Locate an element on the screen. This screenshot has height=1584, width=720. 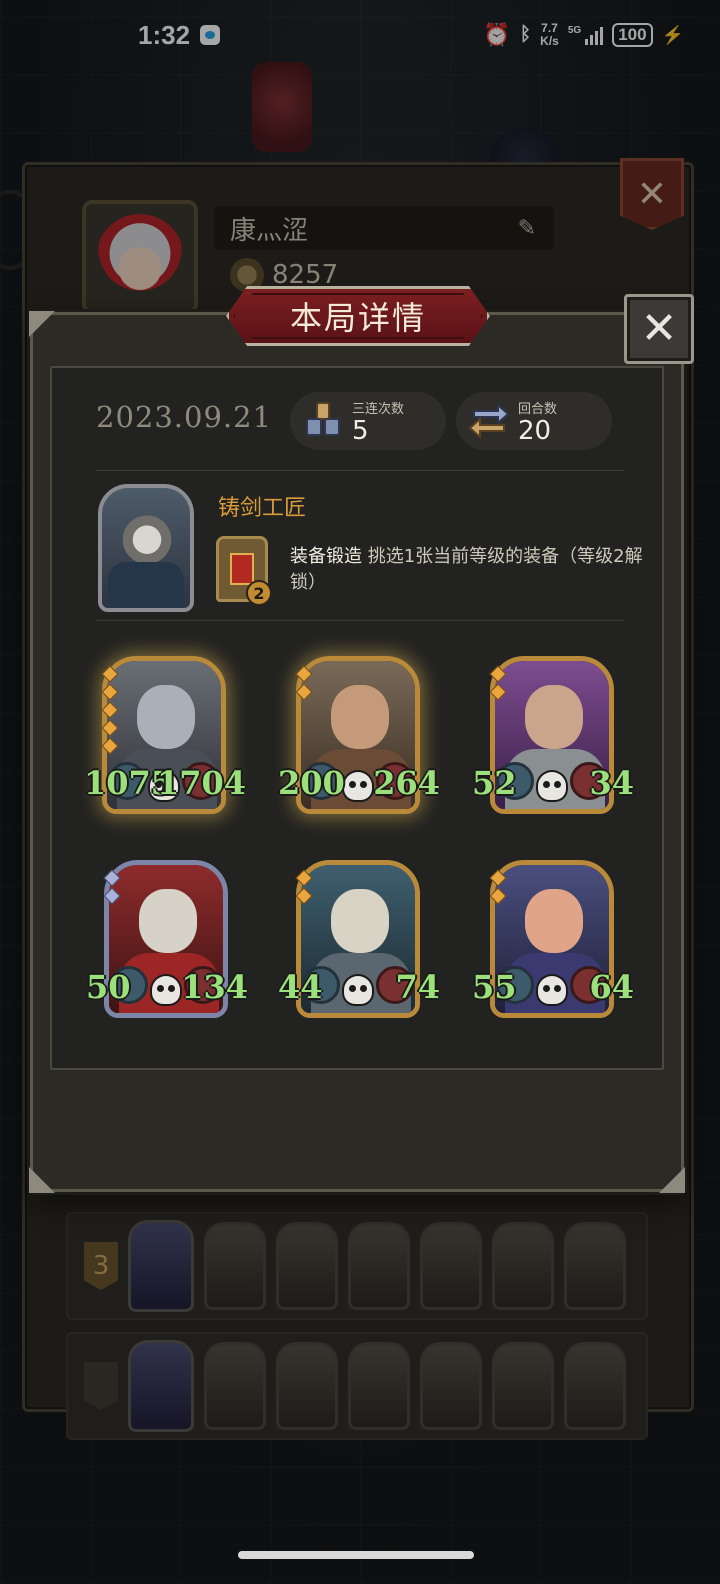
close-icon: ✕ is located at coordinates (659, 328).